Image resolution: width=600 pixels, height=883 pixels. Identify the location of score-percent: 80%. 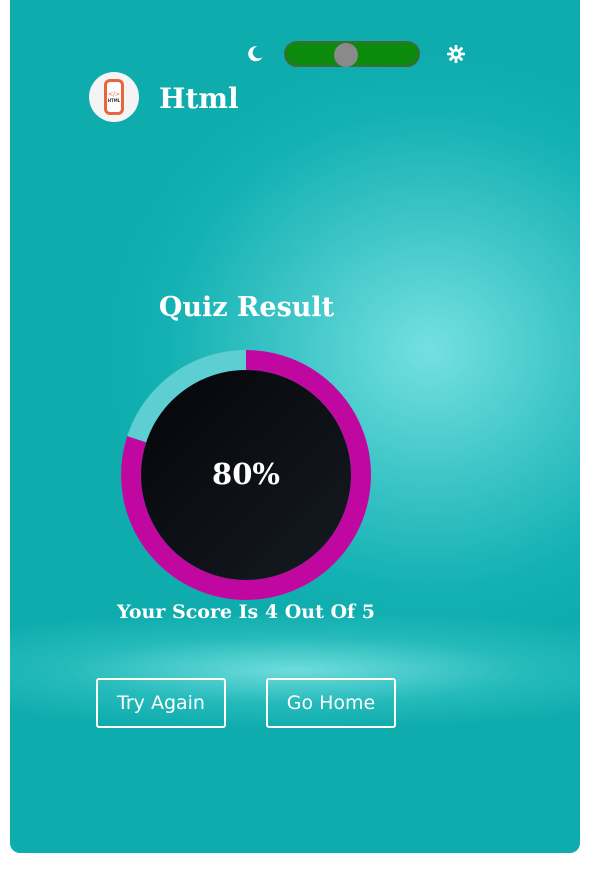
(246, 474).